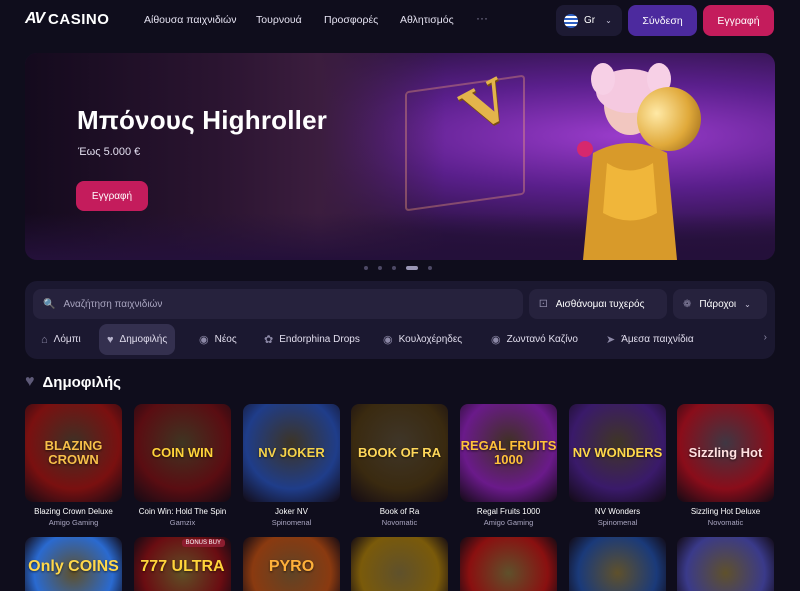  What do you see at coordinates (765, 337) in the screenshot?
I see `chevron-right-icon: ›` at bounding box center [765, 337].